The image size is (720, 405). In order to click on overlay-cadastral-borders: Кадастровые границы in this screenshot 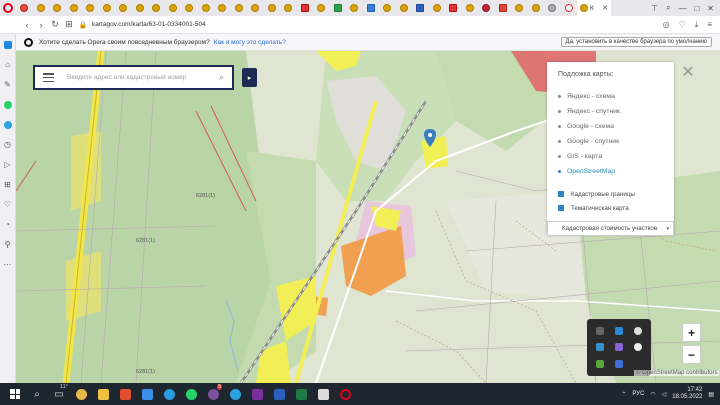, I will do `click(610, 194)`.